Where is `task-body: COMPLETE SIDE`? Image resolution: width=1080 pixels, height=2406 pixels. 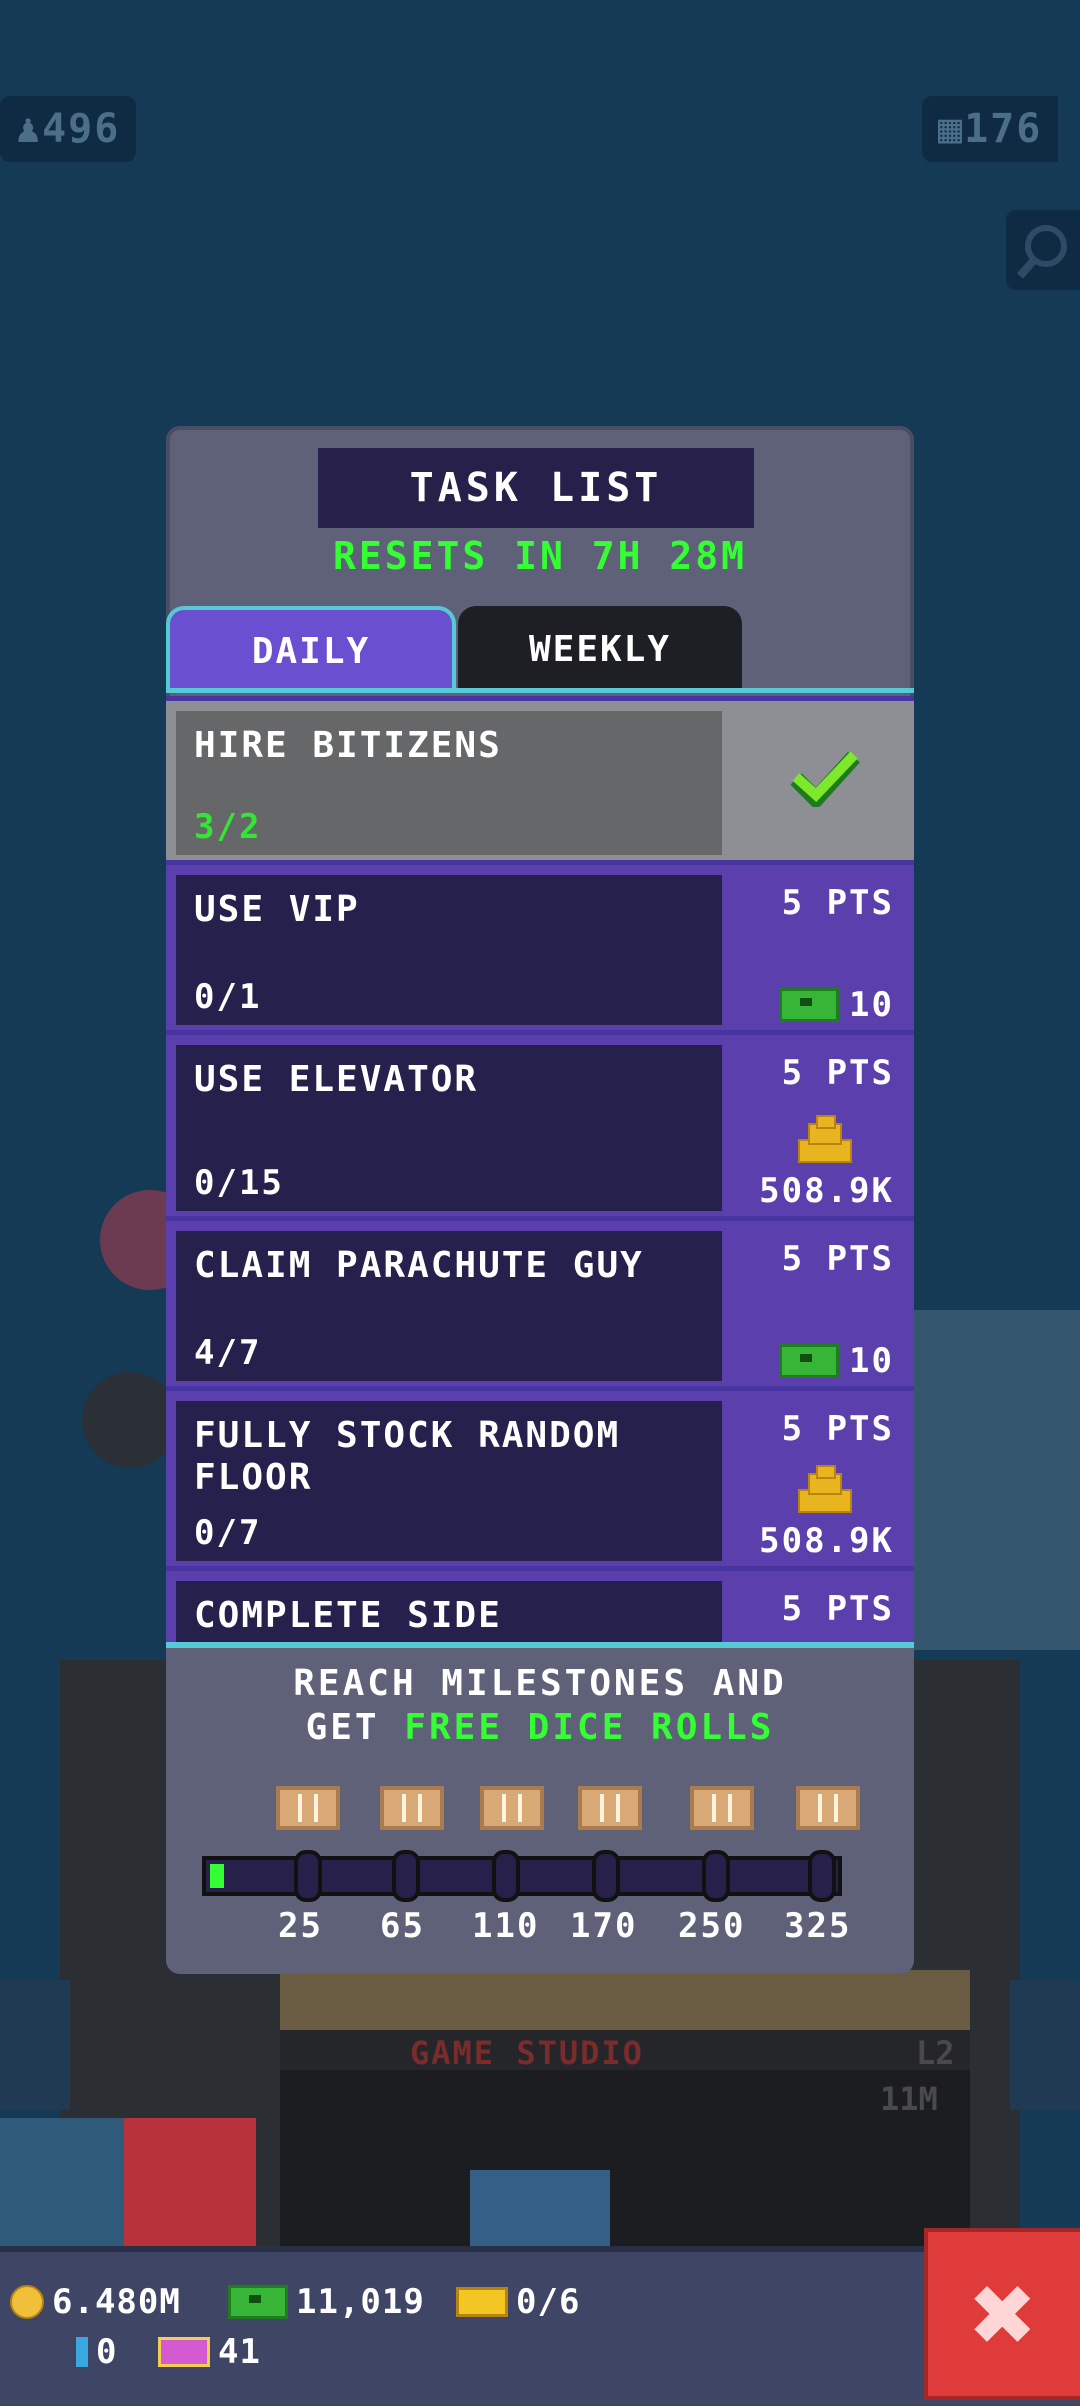
task-body: COMPLETE SIDE is located at coordinates (449, 1614).